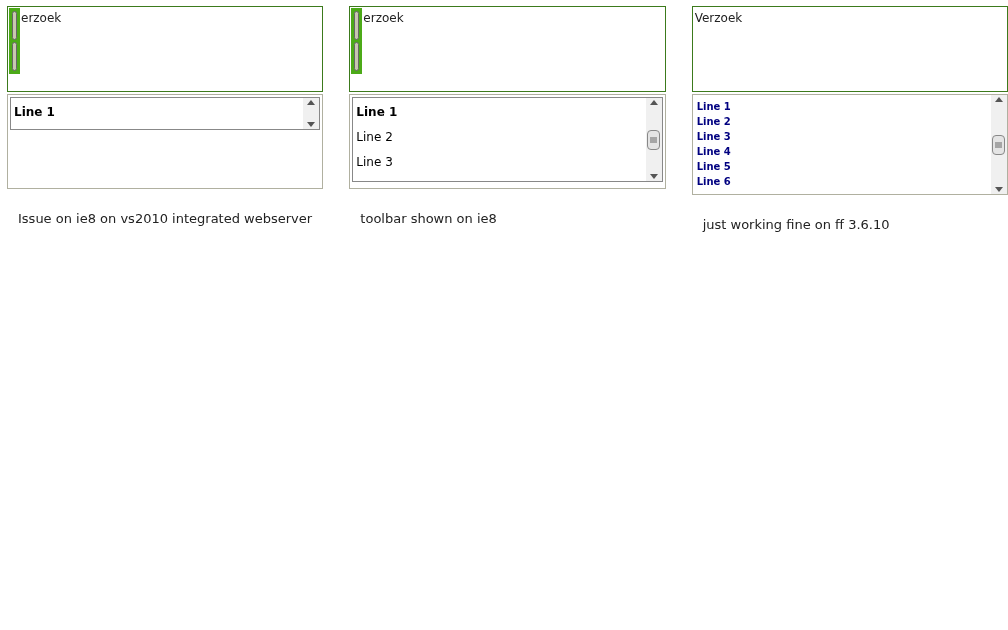 The width and height of the screenshot is (1008, 630). I want to click on editor-box: Verzoek, so click(849, 49).